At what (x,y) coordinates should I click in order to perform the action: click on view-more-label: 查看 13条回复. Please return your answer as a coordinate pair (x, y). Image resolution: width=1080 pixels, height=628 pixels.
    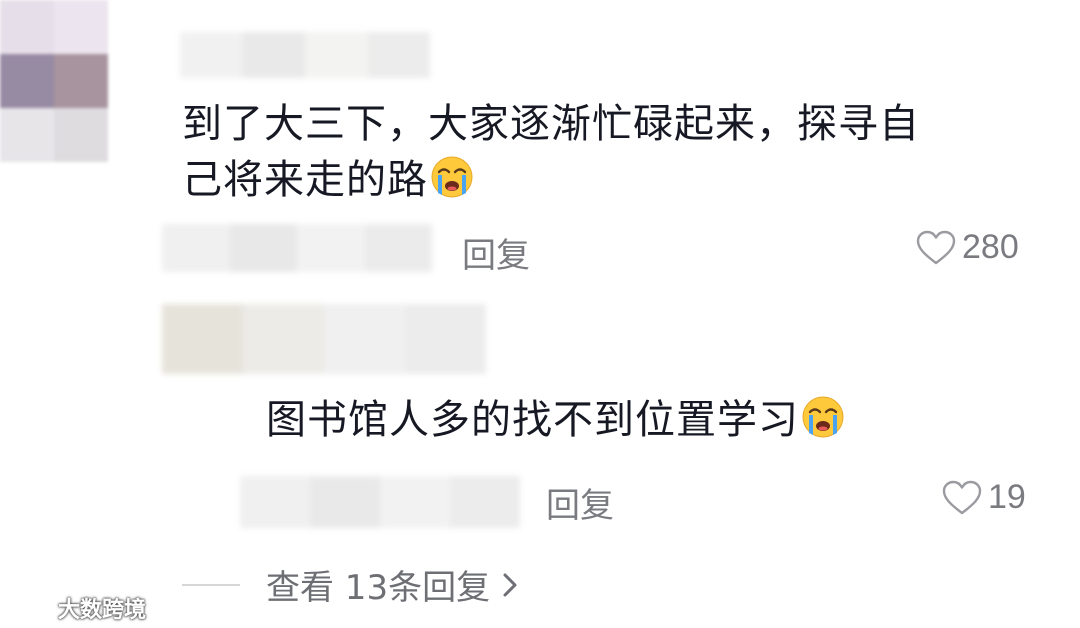
    Looking at the image, I should click on (378, 588).